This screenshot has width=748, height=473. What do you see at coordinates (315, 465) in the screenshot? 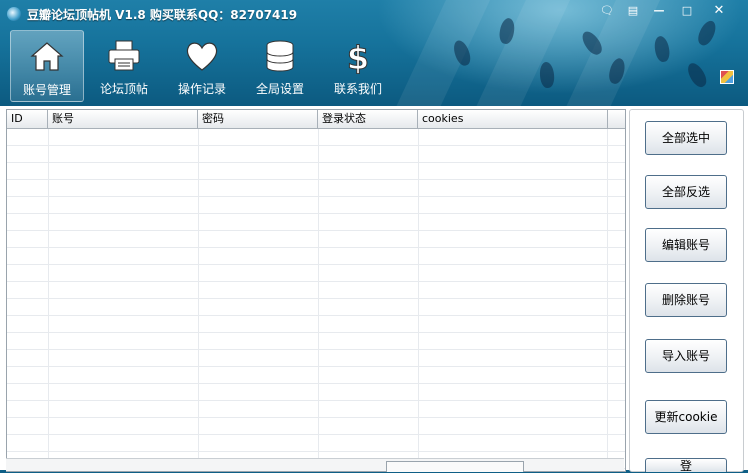
I see `bottom-status-bar` at bounding box center [315, 465].